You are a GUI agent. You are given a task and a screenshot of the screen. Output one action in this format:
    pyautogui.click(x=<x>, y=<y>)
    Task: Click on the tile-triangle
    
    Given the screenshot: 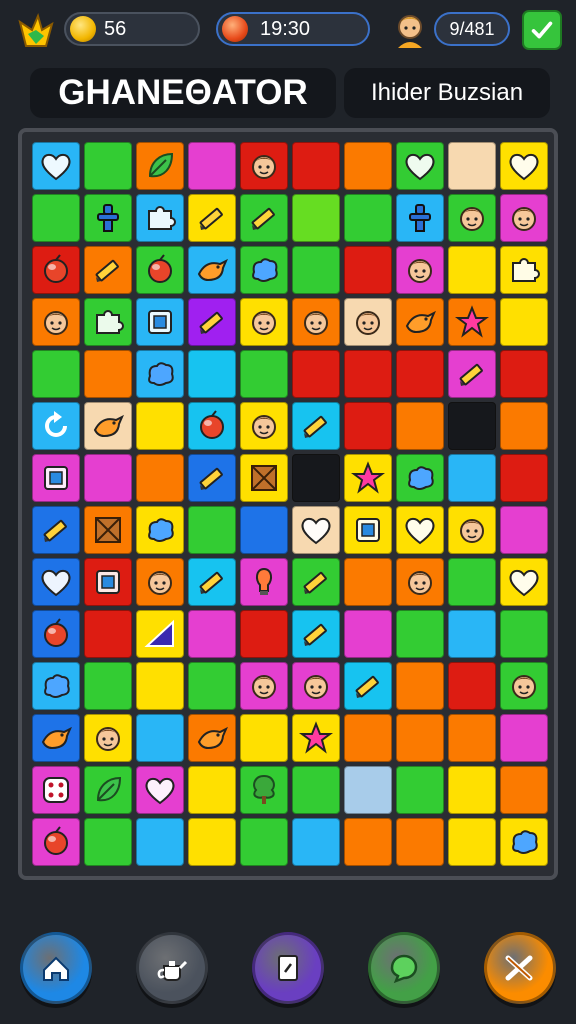 What is the action you would take?
    pyautogui.click(x=160, y=634)
    